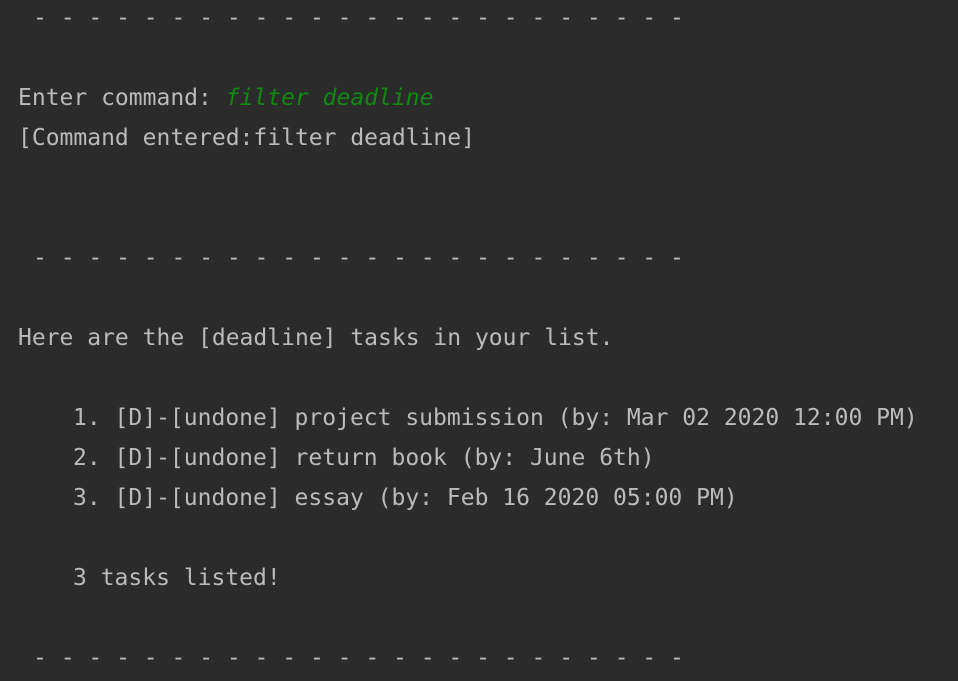 The width and height of the screenshot is (958, 681). Describe the element at coordinates (122, 98) in the screenshot. I see `prompt-label: Enter command:` at that location.